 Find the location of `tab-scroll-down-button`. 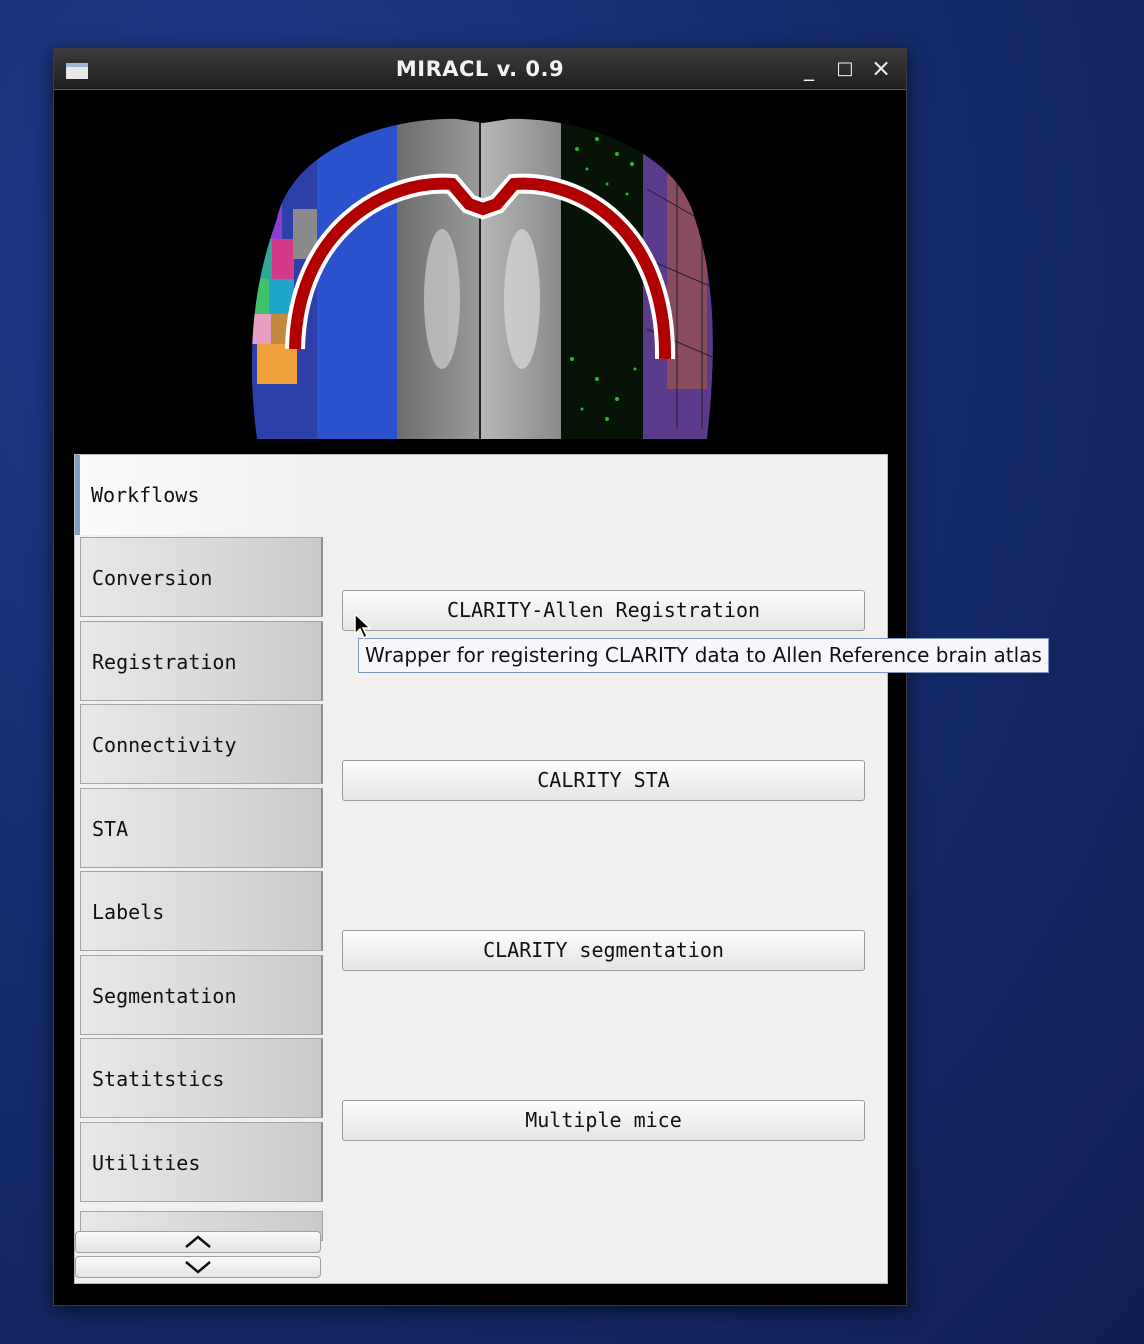

tab-scroll-down-button is located at coordinates (198, 1267).